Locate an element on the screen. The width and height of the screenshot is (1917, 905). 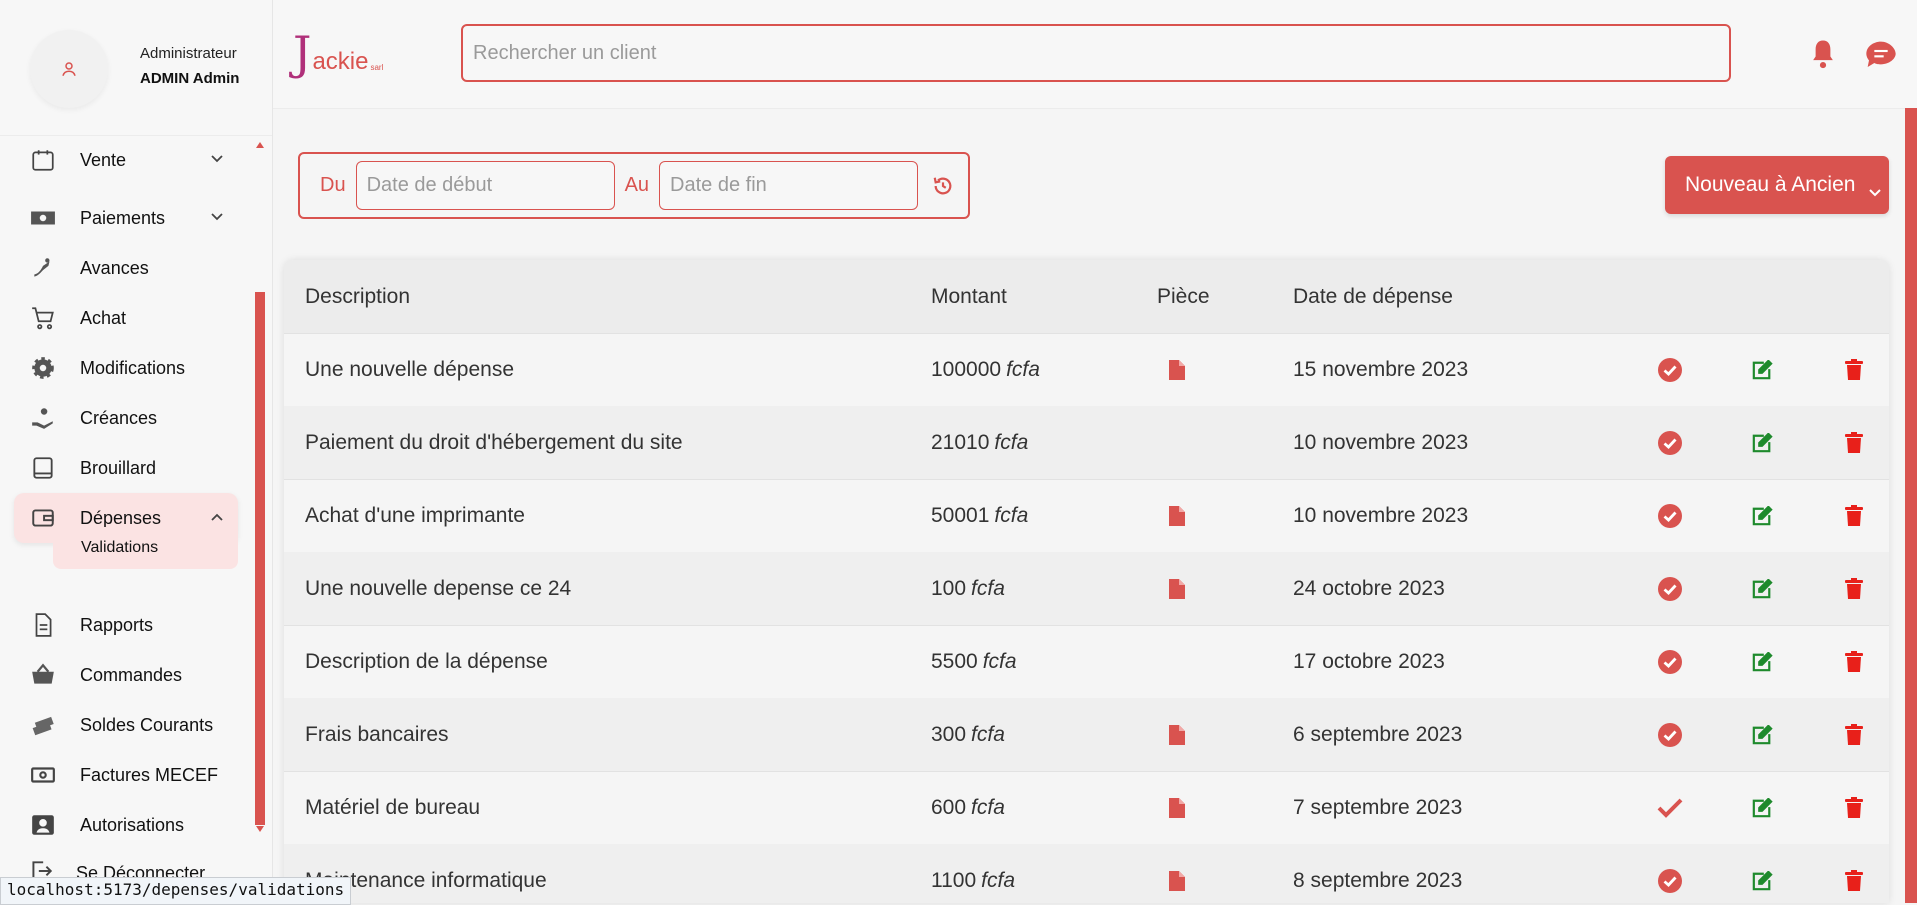
sidebar-scrollbar is located at coordinates (260, 486).